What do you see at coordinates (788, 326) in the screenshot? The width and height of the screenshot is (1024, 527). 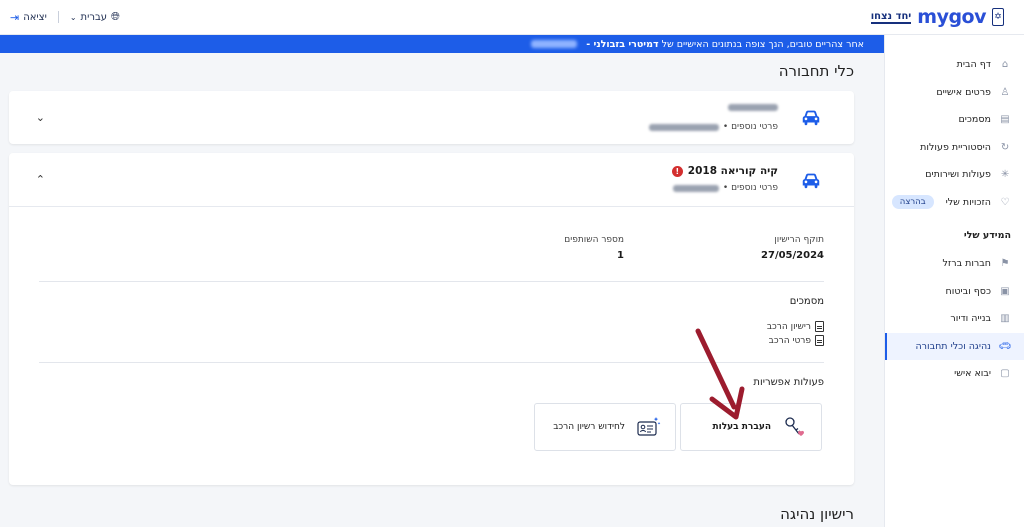 I see `document-label: רישיון הרכב` at bounding box center [788, 326].